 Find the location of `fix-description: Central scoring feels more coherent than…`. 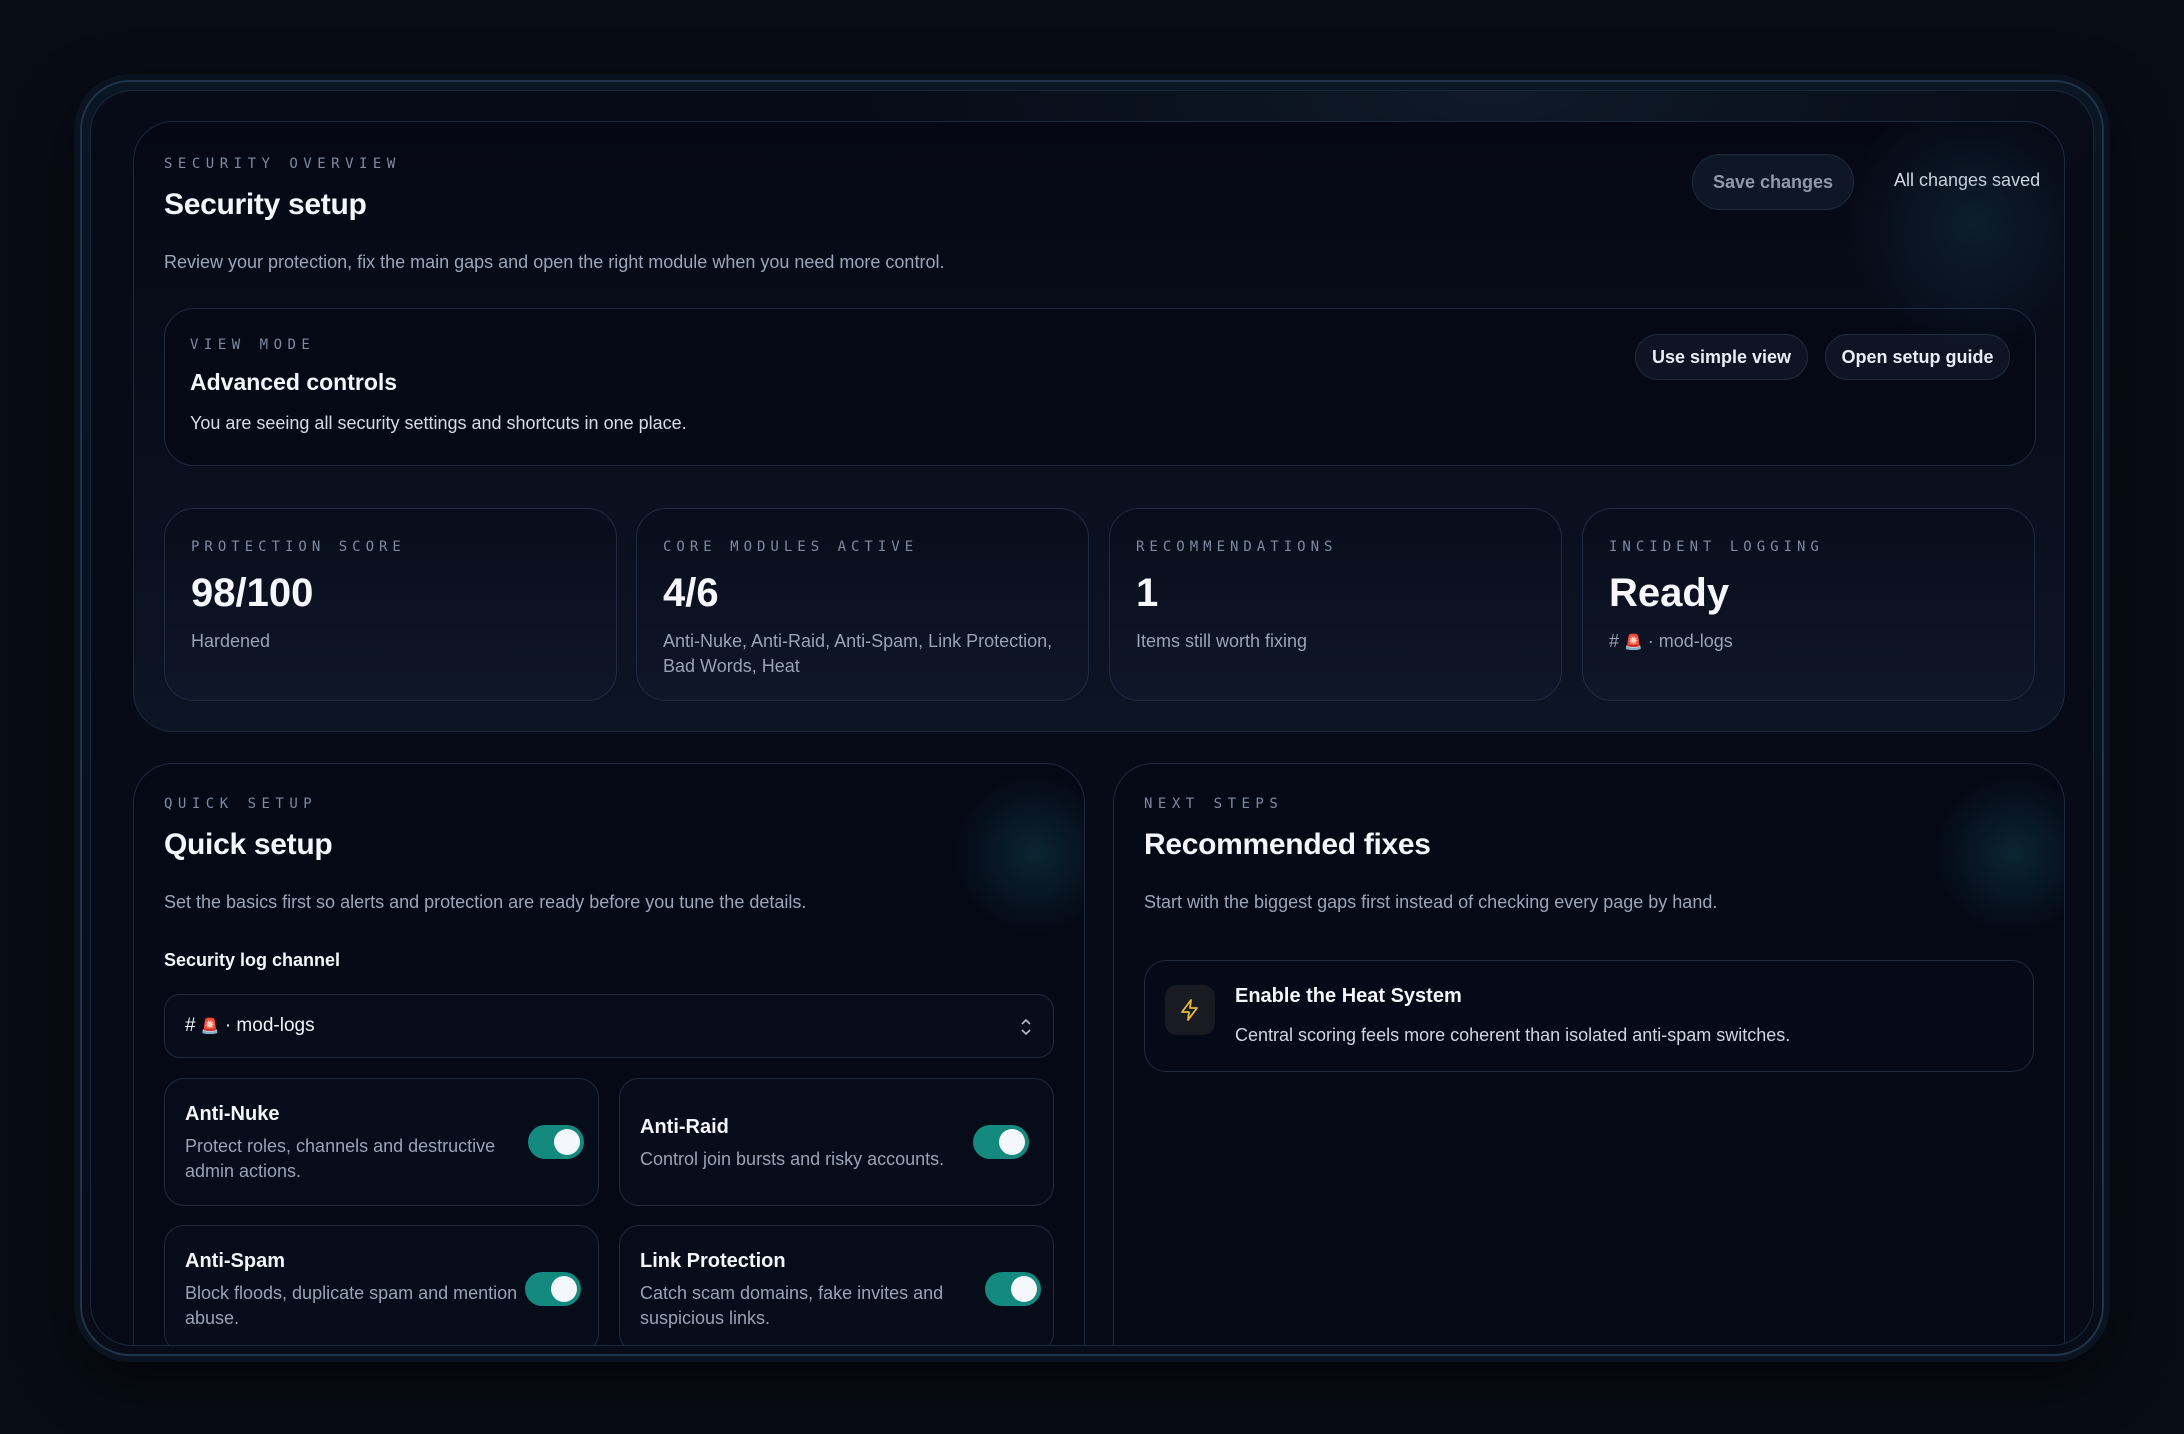

fix-description: Central scoring feels more coherent than… is located at coordinates (1513, 1035).